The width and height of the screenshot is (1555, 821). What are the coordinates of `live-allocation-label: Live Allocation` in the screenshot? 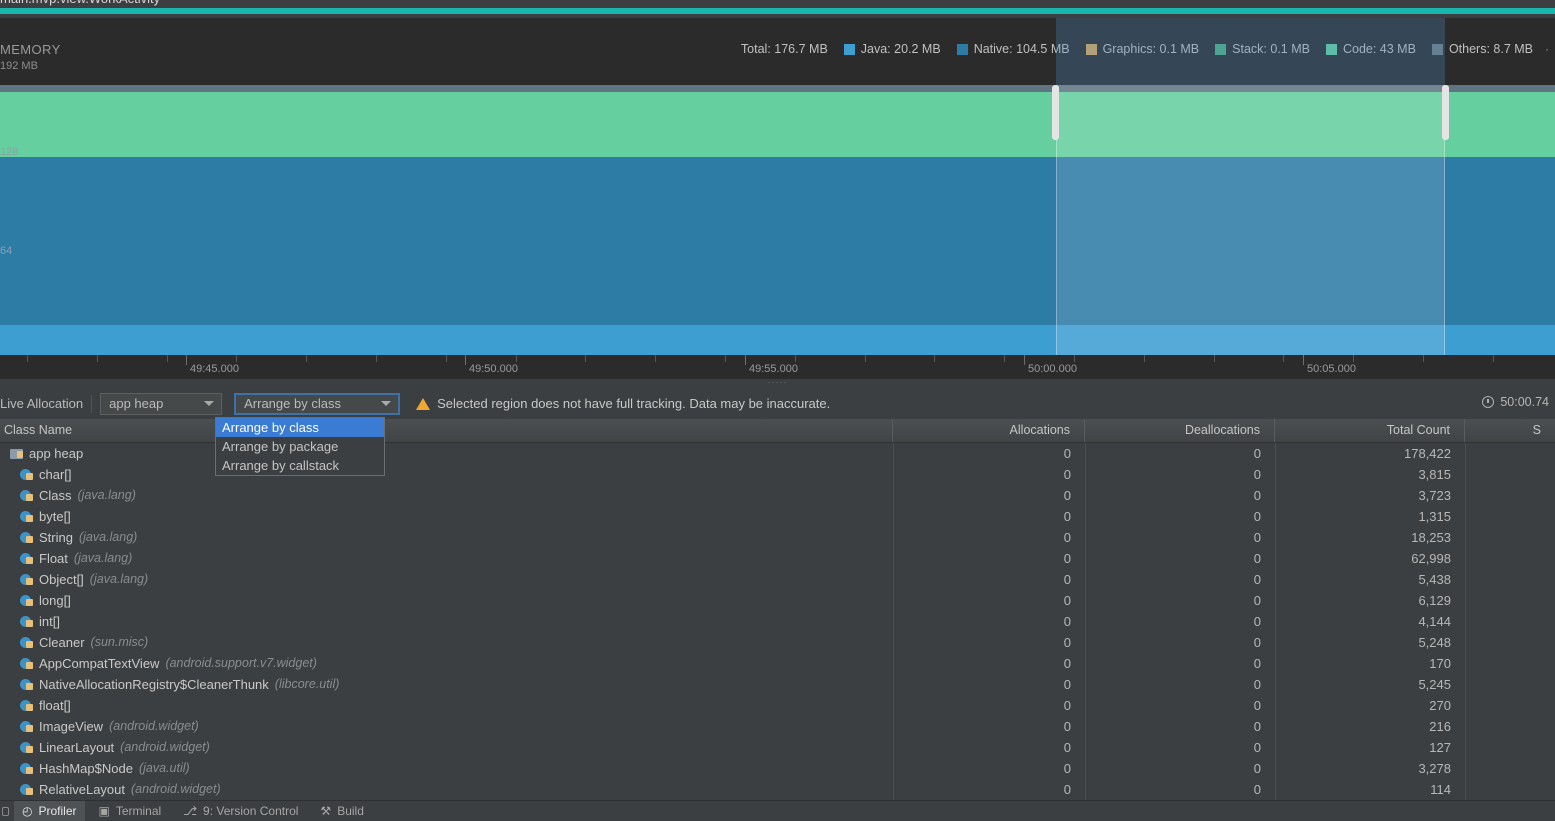 It's located at (42, 403).